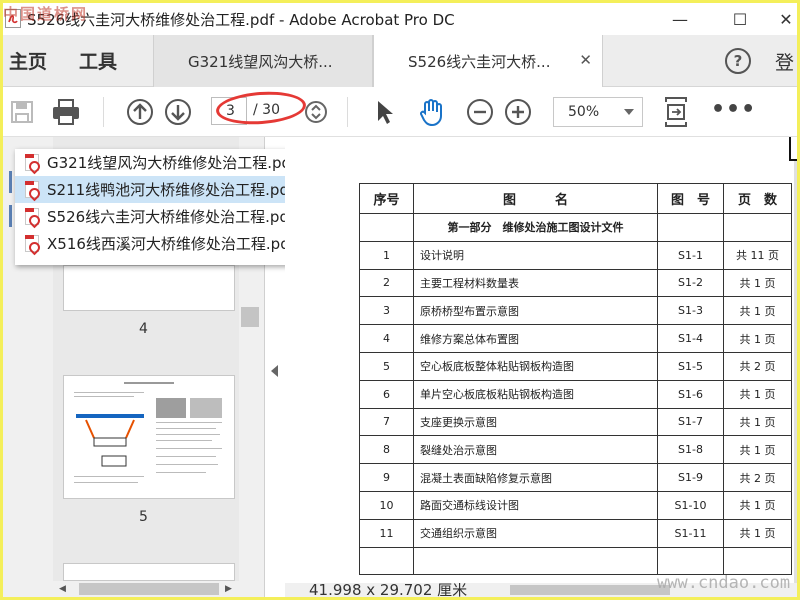 This screenshot has height=600, width=800. What do you see at coordinates (740, 19) in the screenshot?
I see `maximize-button: ☐` at bounding box center [740, 19].